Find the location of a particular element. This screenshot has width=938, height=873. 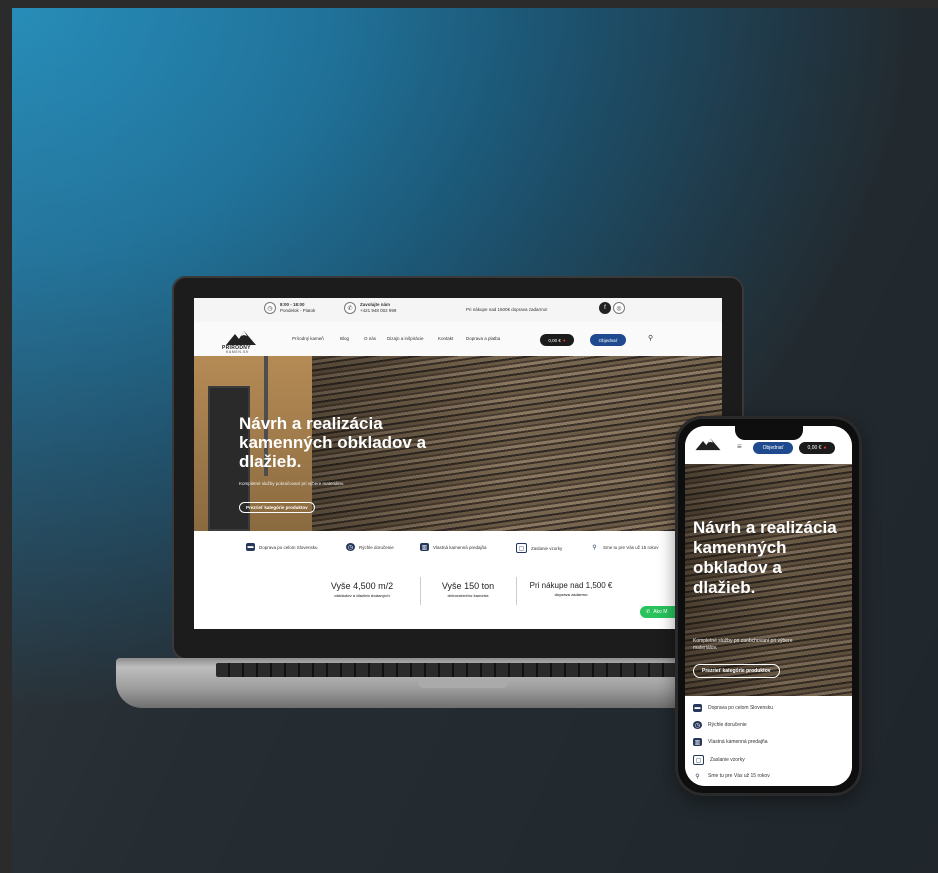

instagram-icon: ◎ is located at coordinates (619, 308).